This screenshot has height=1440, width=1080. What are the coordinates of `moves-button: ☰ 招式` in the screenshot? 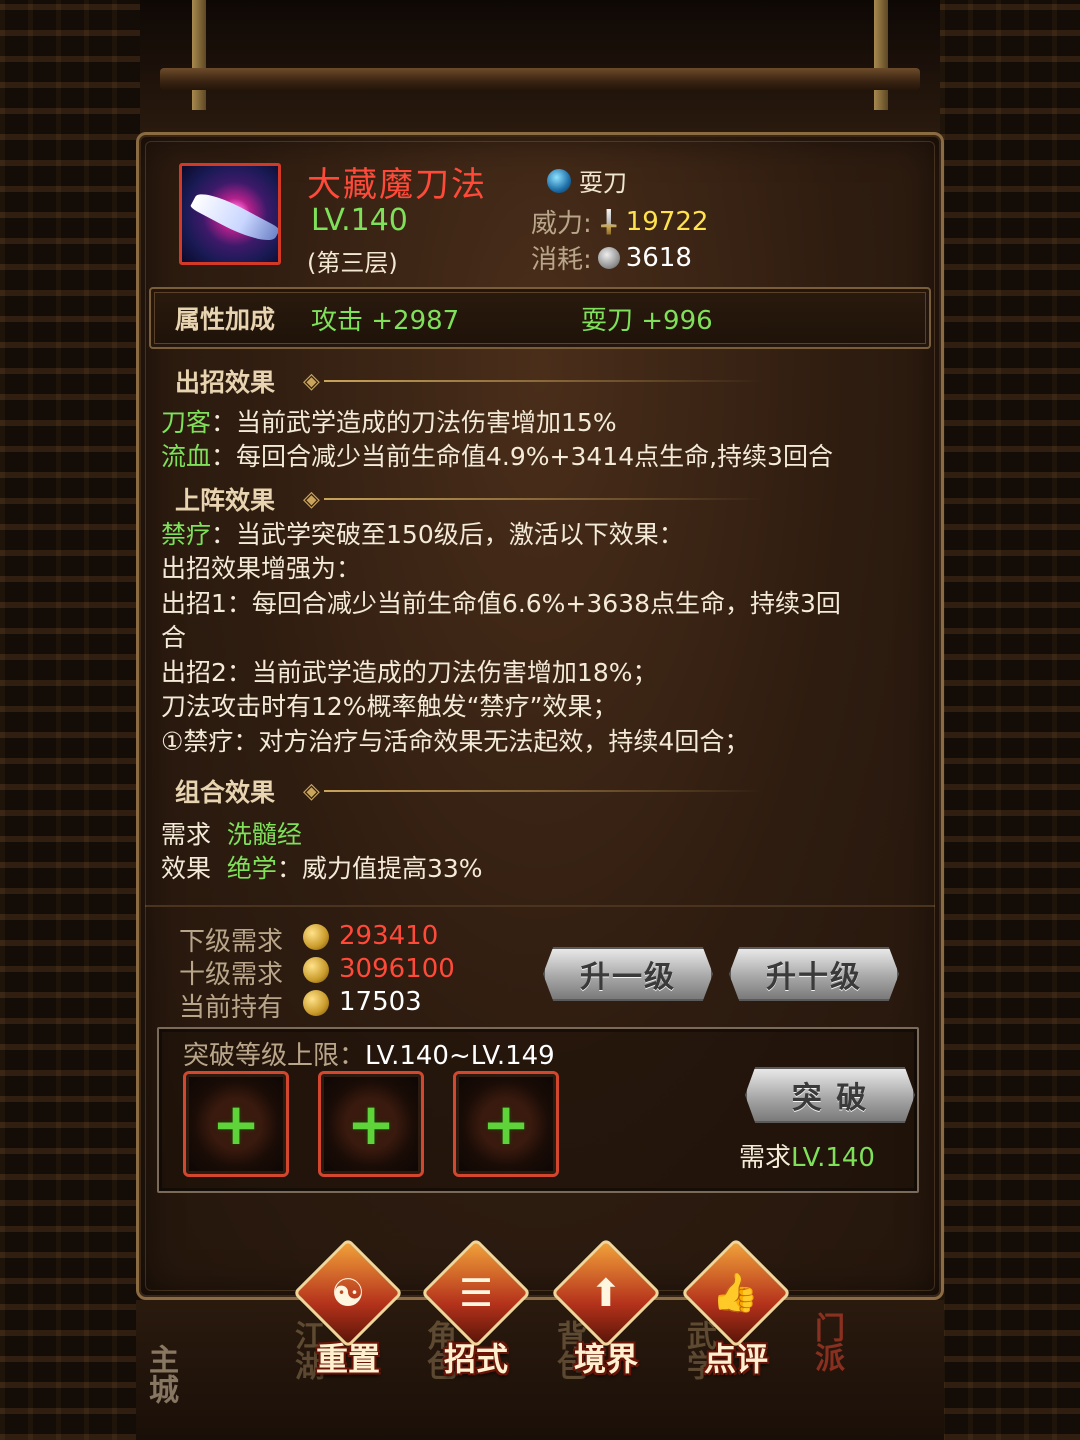 It's located at (476, 1308).